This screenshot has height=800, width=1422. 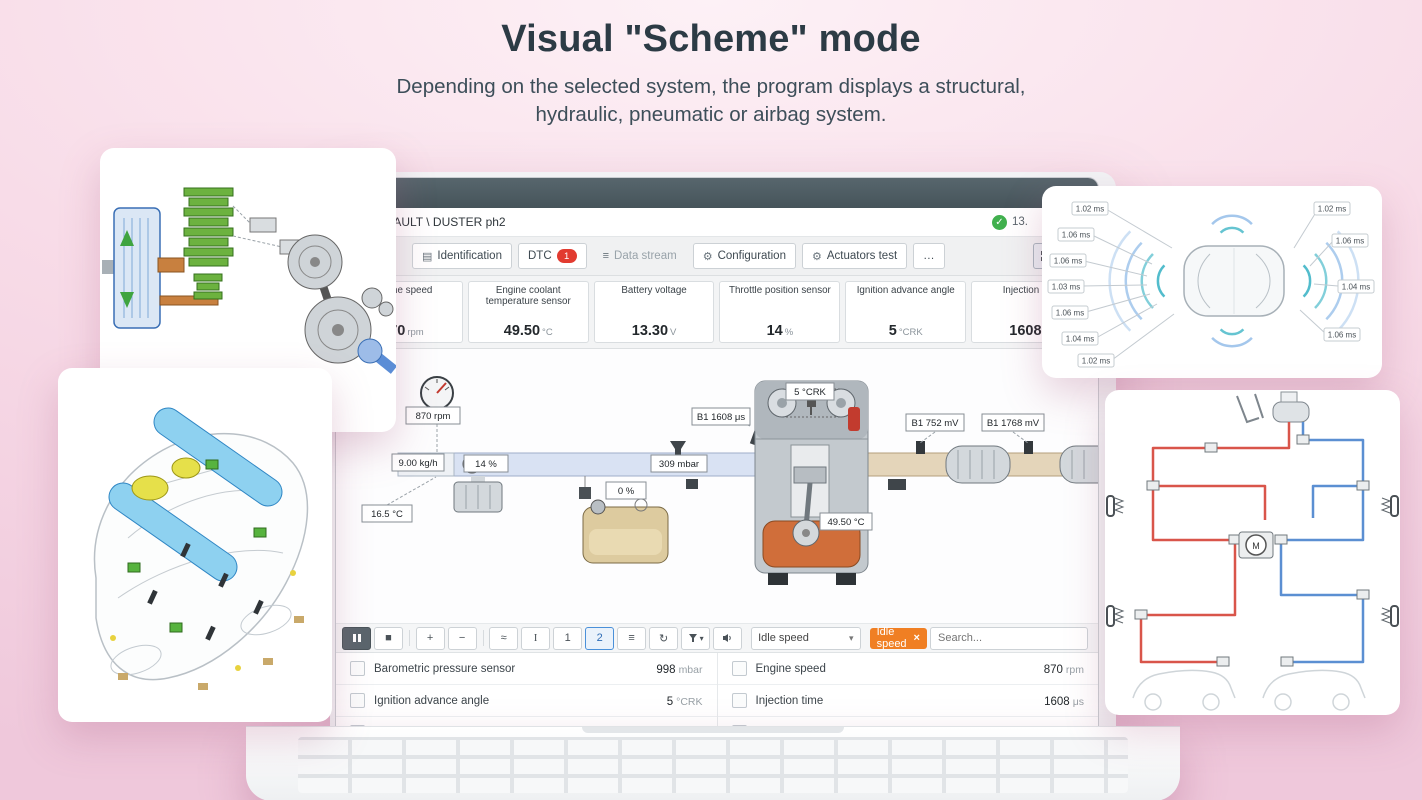 I want to click on group-select: Idle speed ▾, so click(x=806, y=638).